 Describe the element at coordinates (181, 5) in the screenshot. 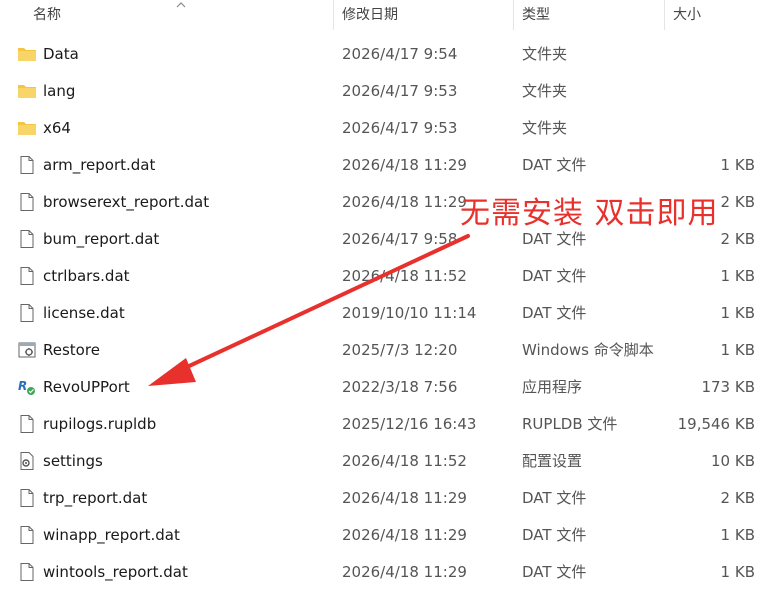

I see `sort-ascending-icon` at that location.